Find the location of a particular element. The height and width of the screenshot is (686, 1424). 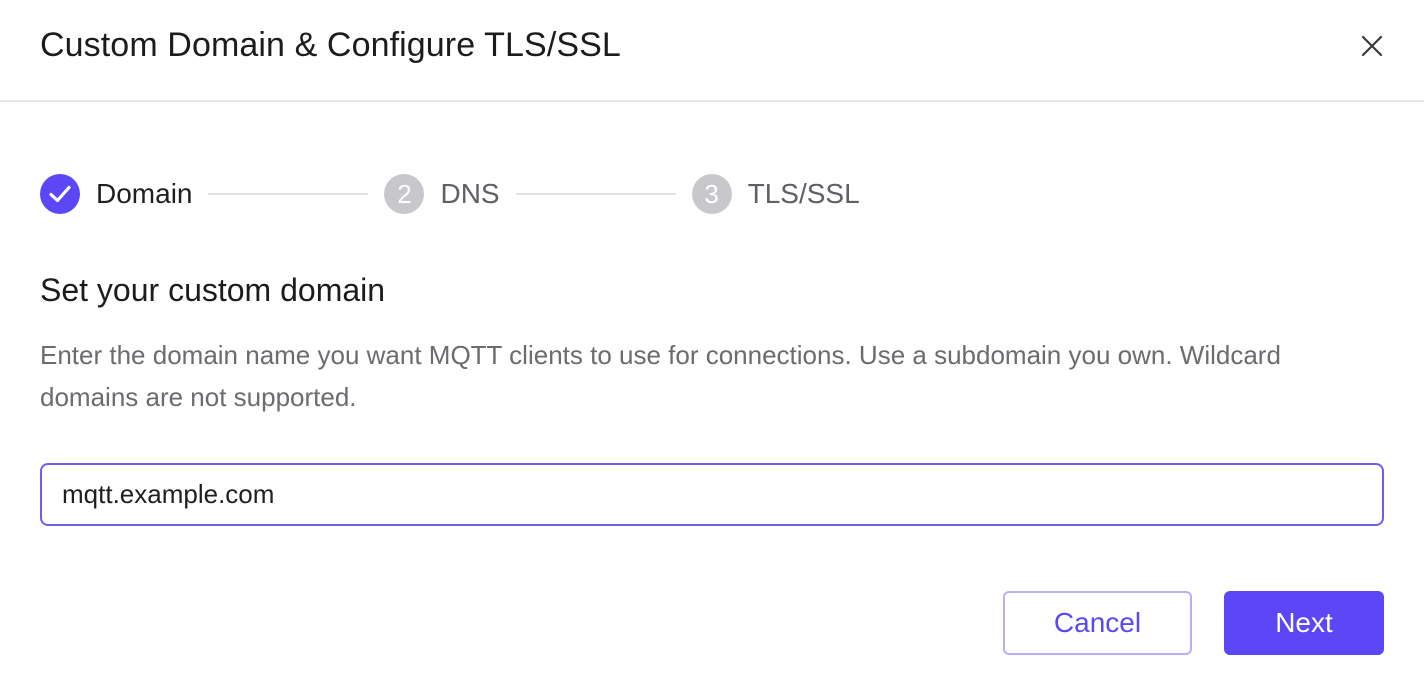

dialog-header: Custom Domain & Configure TLS/SSL is located at coordinates (712, 51).